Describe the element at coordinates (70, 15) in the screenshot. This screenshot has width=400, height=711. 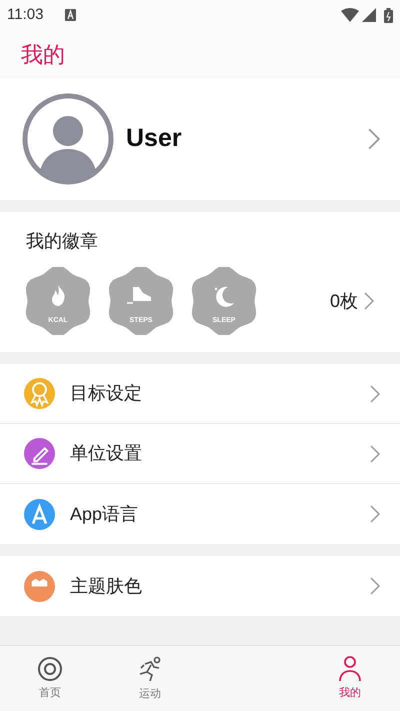
I see `notification-icon` at that location.